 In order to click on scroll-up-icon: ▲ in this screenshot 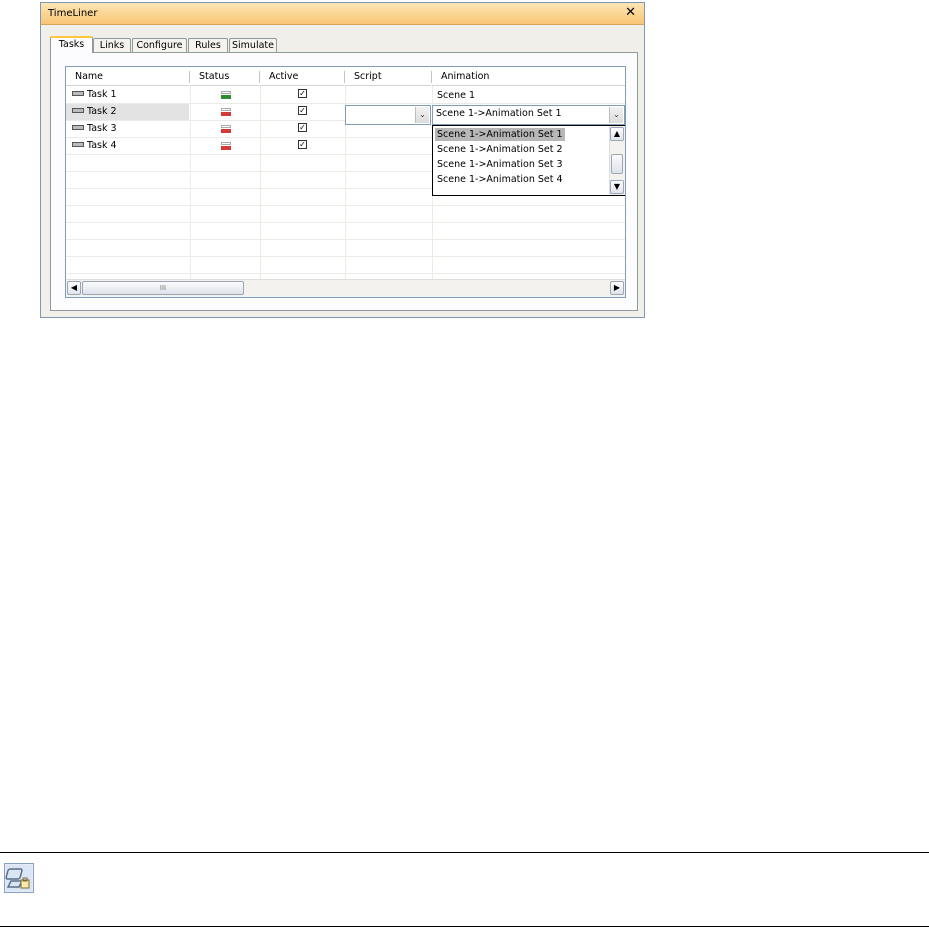, I will do `click(617, 134)`.